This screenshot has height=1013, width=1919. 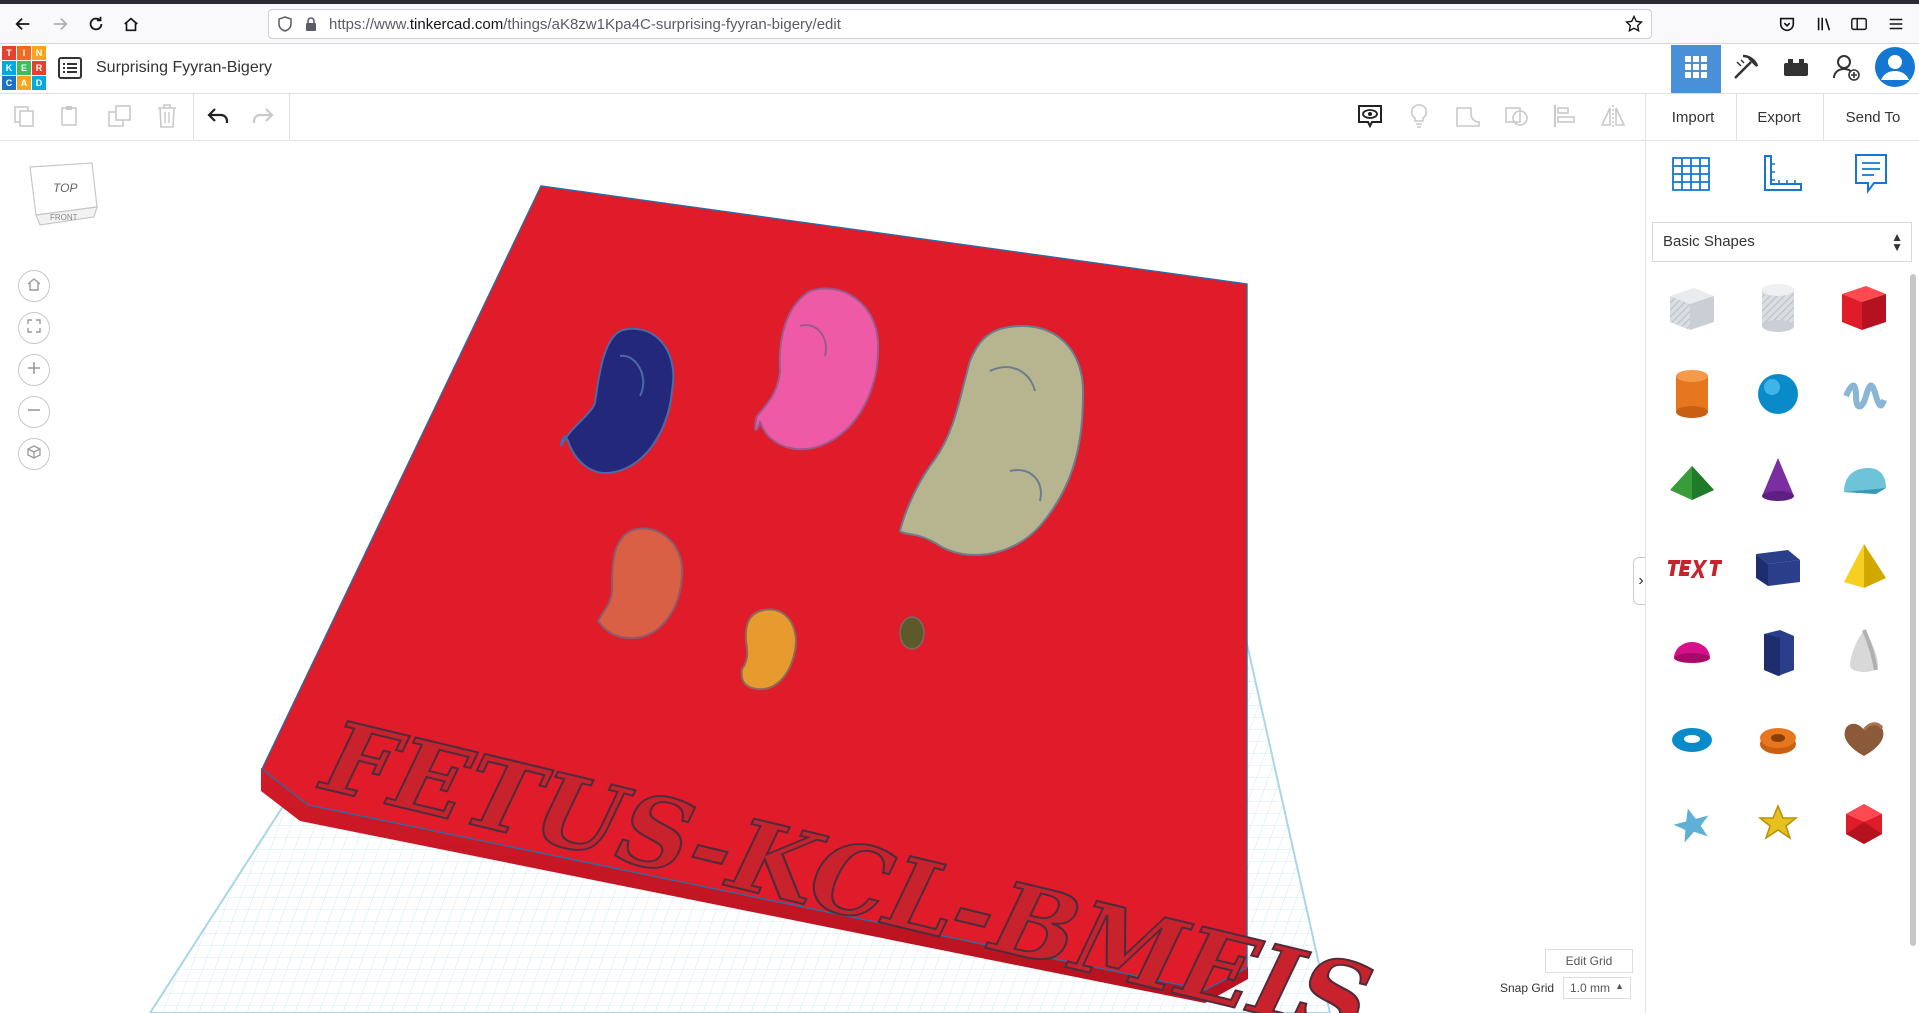 I want to click on export-button: Export, so click(x=1779, y=117).